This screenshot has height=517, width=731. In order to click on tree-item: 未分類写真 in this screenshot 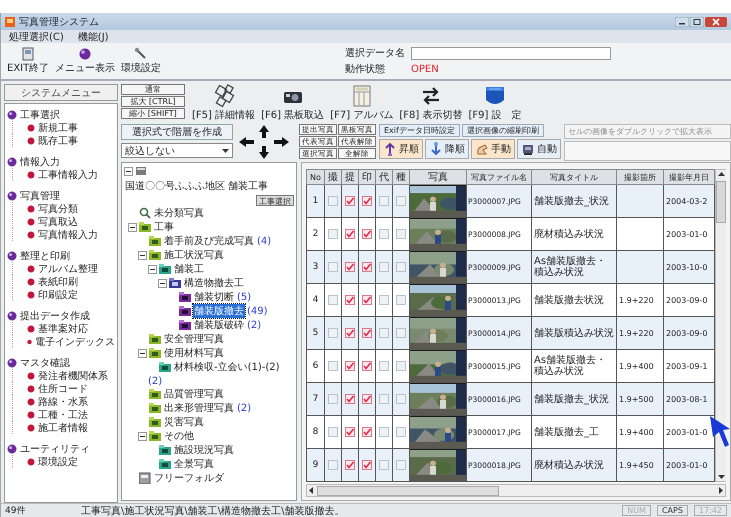, I will do `click(179, 213)`.